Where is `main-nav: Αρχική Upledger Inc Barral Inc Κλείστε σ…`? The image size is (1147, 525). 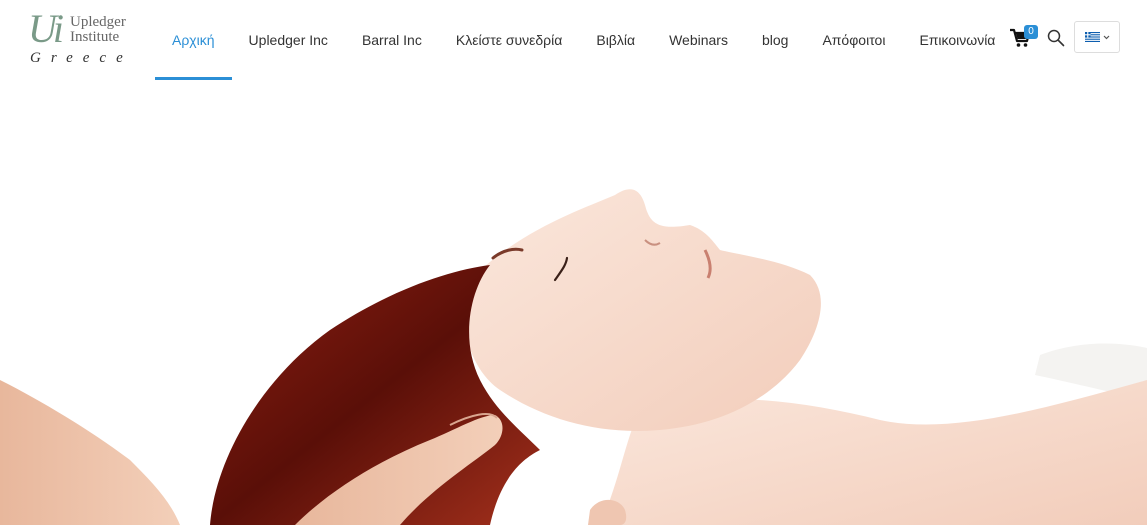
main-nav: Αρχική Upledger Inc Barral Inc Κλείστε σ… is located at coordinates (583, 40).